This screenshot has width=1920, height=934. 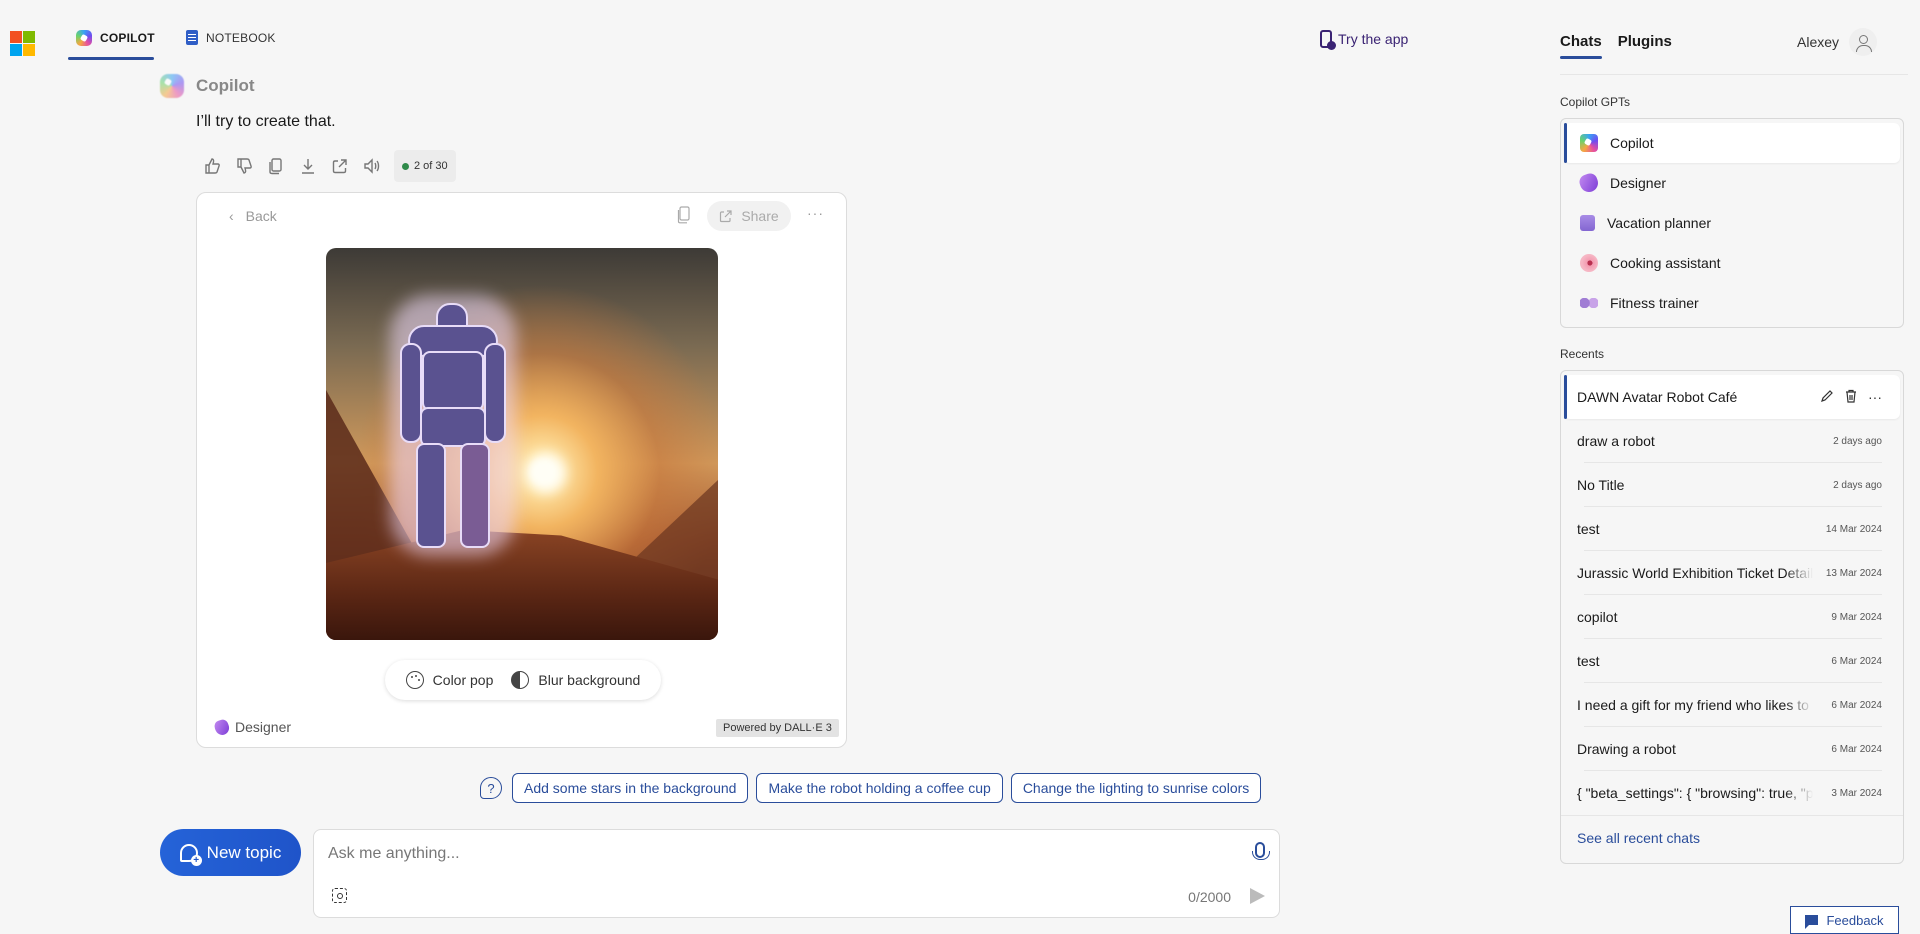 I want to click on try-app-label: Try the app, so click(x=1373, y=39).